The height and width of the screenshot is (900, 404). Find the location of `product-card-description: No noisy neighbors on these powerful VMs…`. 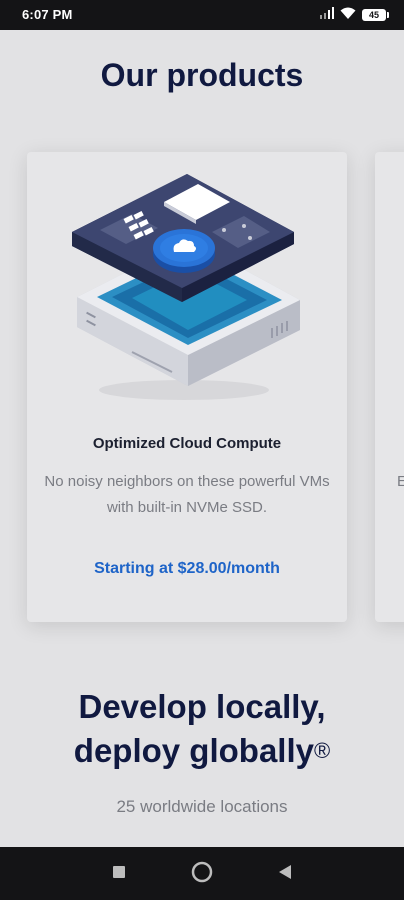

product-card-description: No noisy neighbors on these powerful VMs… is located at coordinates (187, 494).